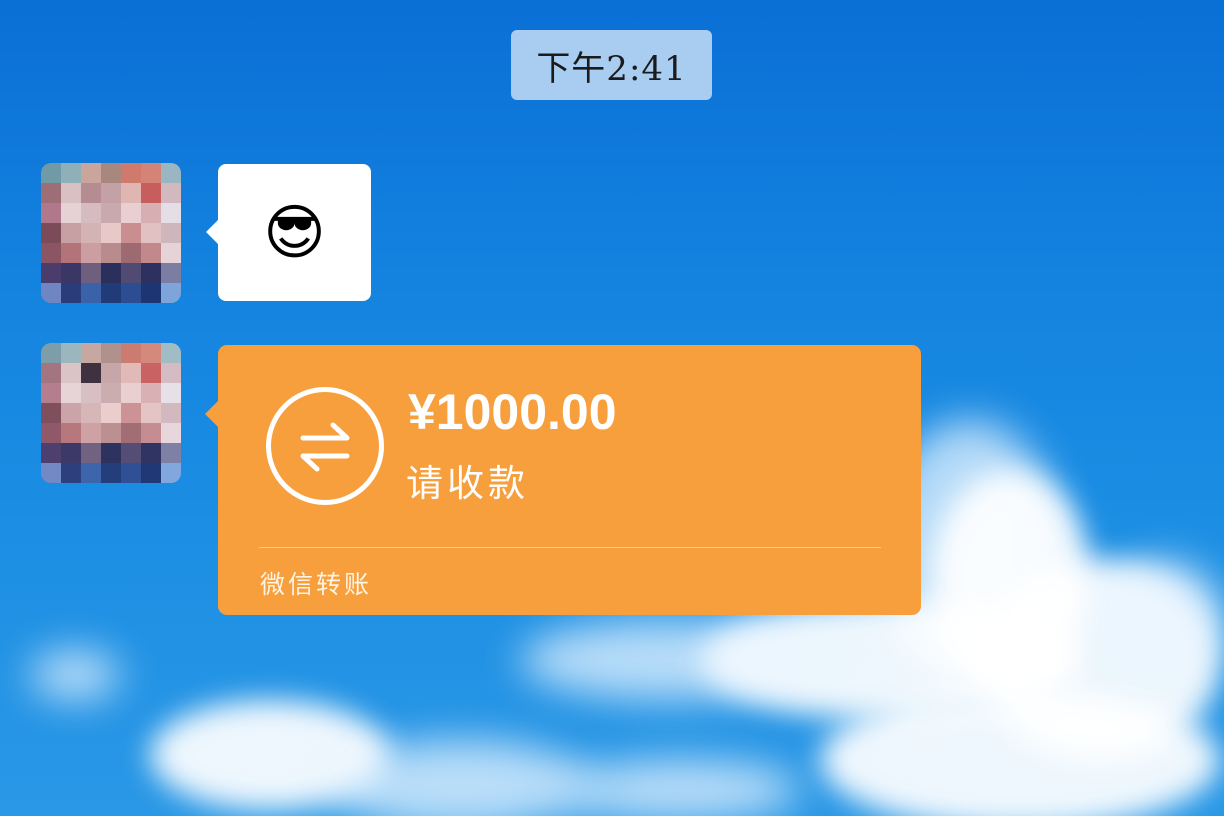  What do you see at coordinates (325, 446) in the screenshot?
I see `transfer-arrows-icon` at bounding box center [325, 446].